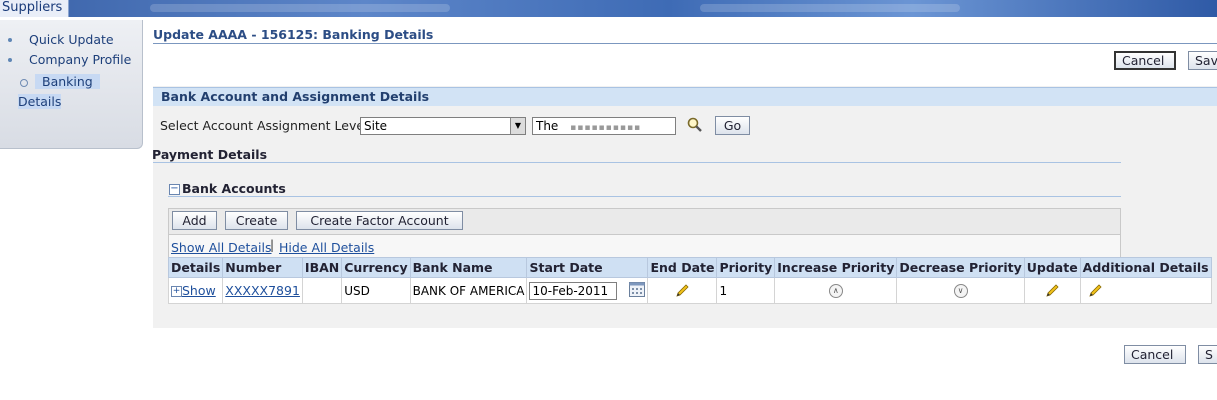 This screenshot has width=1217, height=400. I want to click on column-header-currency: Currency, so click(376, 267).